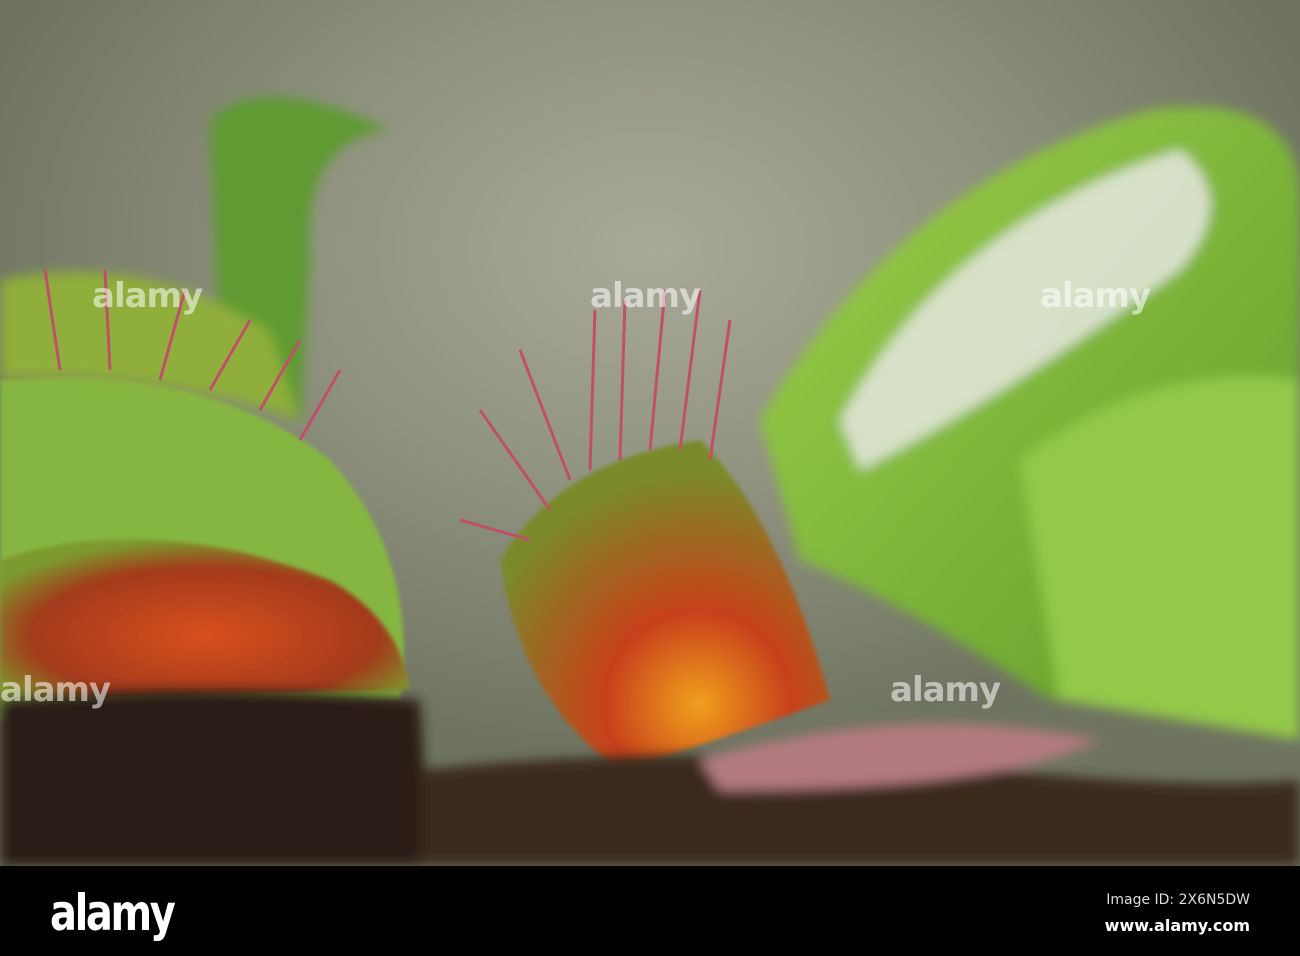 This screenshot has width=1300, height=956. What do you see at coordinates (205, 495) in the screenshot?
I see `left-trap` at bounding box center [205, 495].